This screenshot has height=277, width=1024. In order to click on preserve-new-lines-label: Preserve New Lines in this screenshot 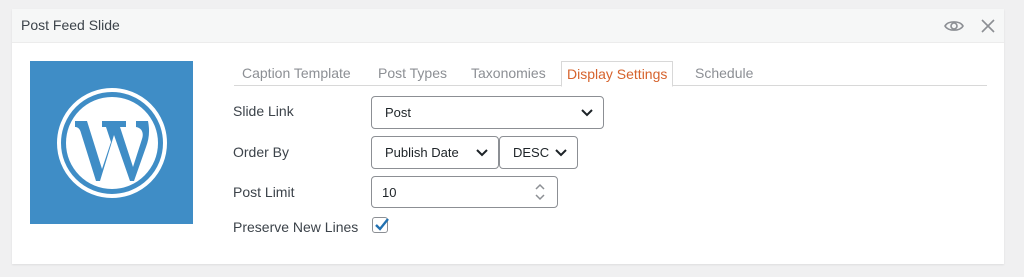, I will do `click(296, 227)`.